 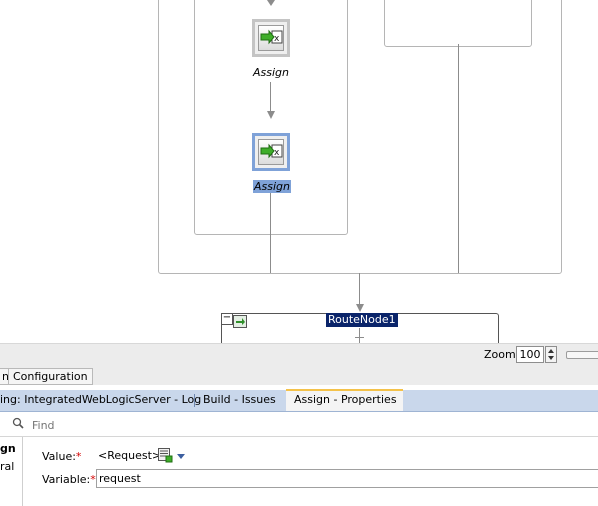 I want to click on value-label: Value:*, so click(x=61, y=456).